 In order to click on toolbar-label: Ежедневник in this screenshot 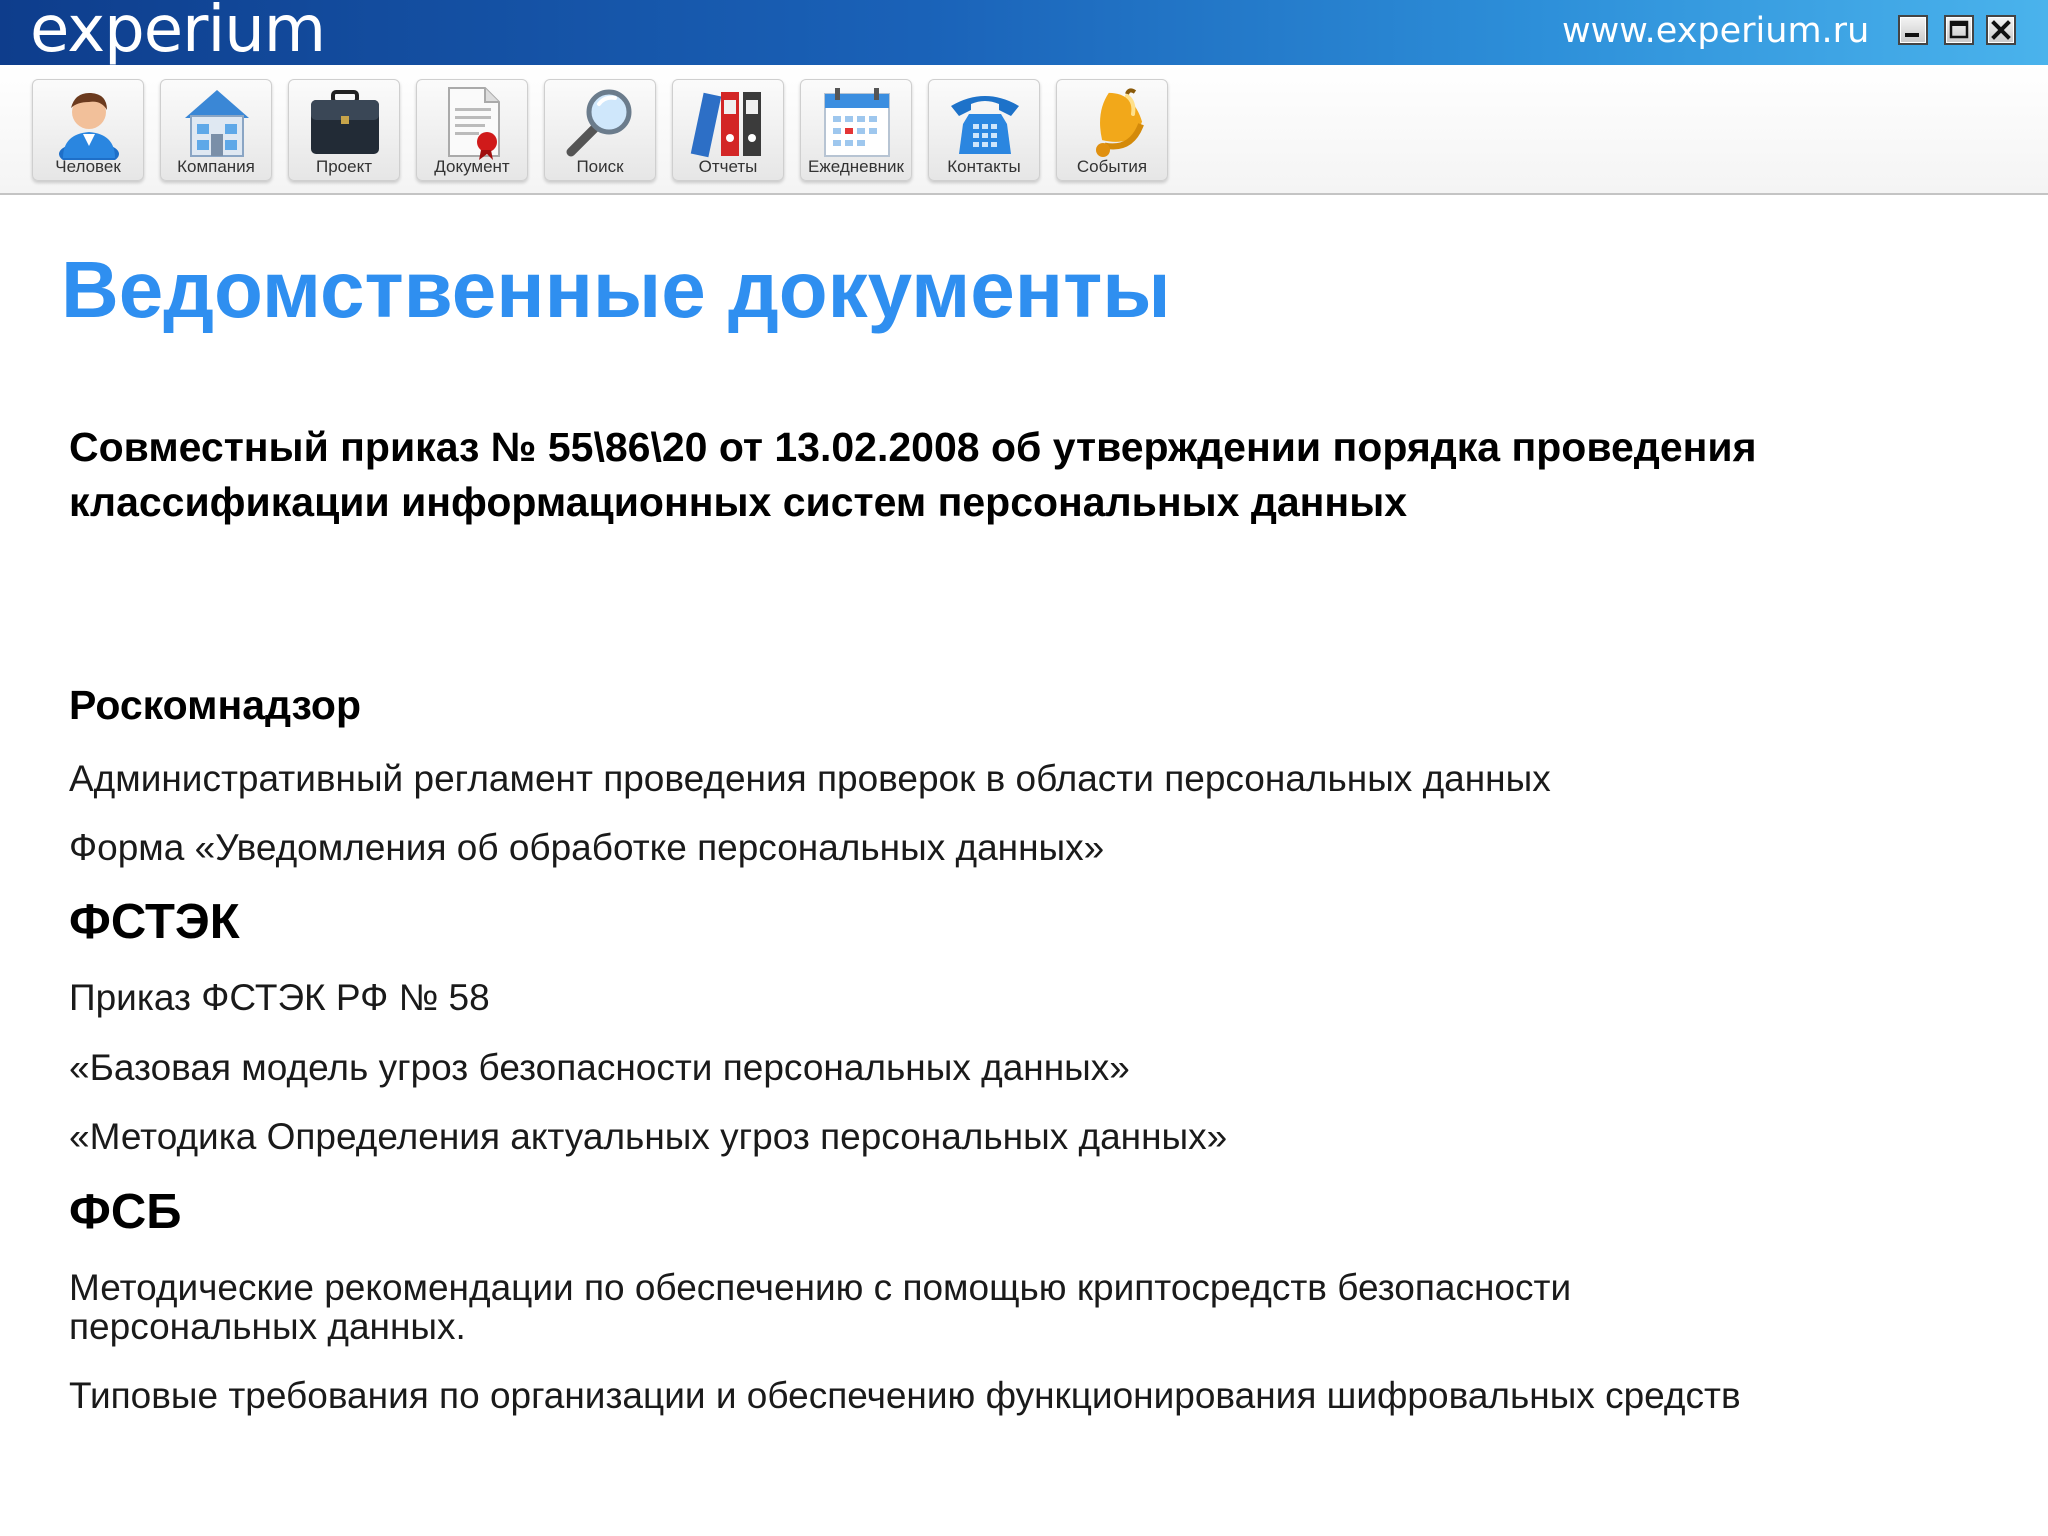, I will do `click(856, 166)`.